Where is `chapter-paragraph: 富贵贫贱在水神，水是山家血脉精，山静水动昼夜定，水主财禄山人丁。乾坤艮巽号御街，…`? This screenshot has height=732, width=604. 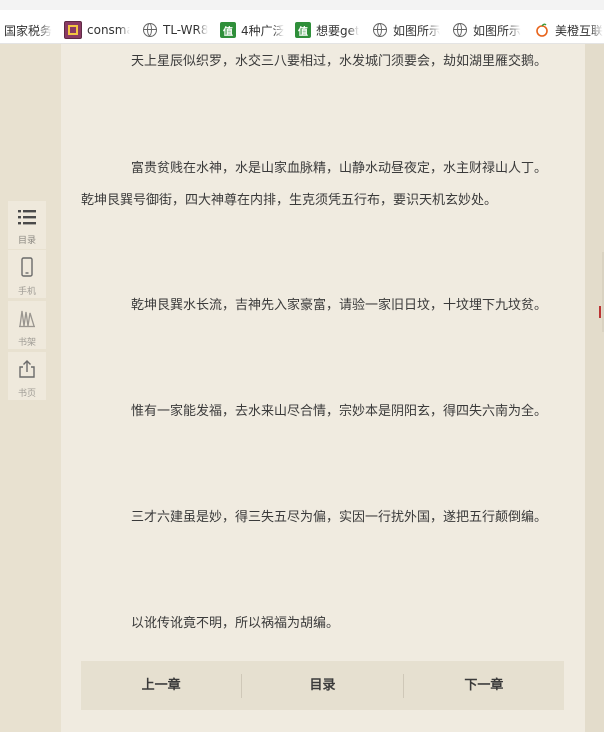
chapter-paragraph: 富贵贫贱在水神，水是山家血脉精，山静水动昼夜定，水主财禄山人丁。乾坤艮巽号御街，… is located at coordinates (331, 185).